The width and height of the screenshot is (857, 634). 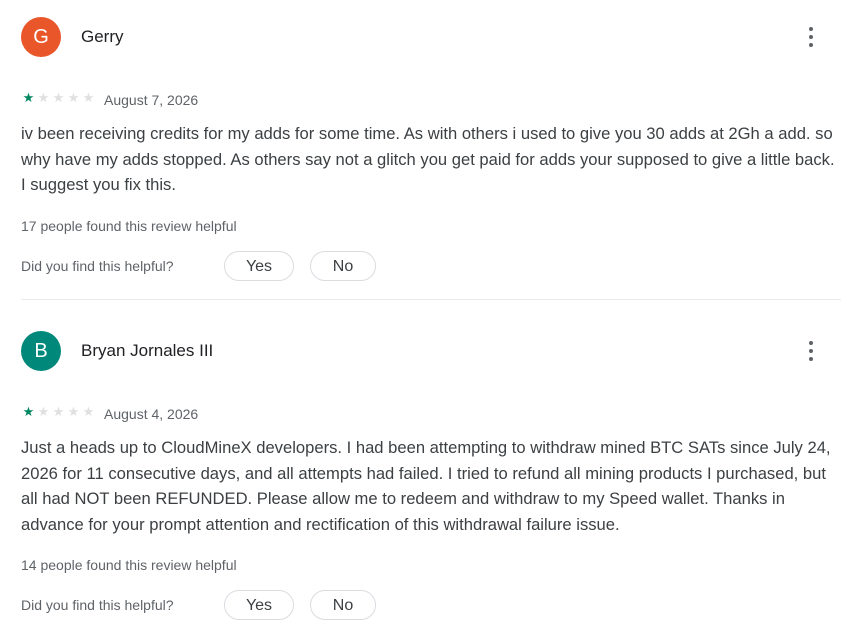 I want to click on reviewer-name: Gerry, so click(x=102, y=36).